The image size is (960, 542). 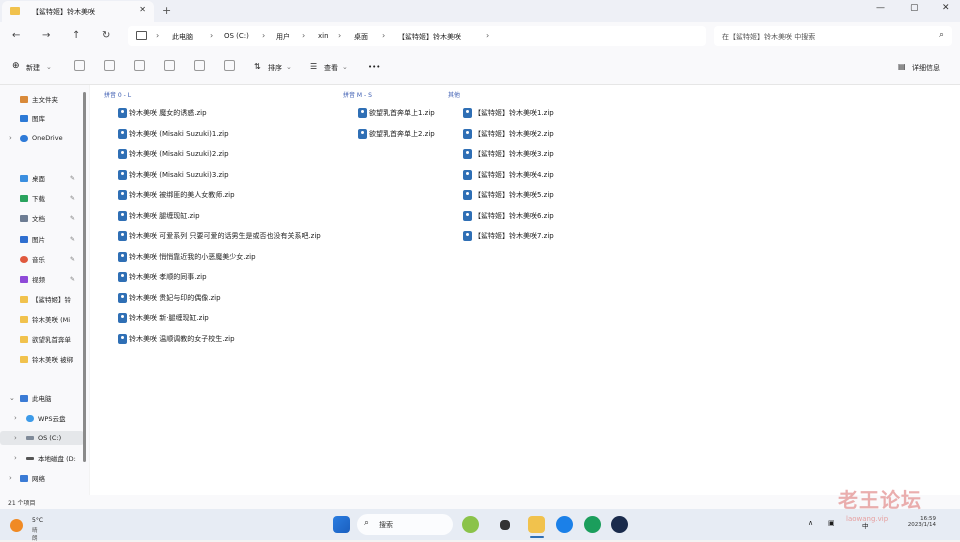 I want to click on file-name: 铃木美咲 温顺调教的女子校生.zip, so click(x=182, y=338).